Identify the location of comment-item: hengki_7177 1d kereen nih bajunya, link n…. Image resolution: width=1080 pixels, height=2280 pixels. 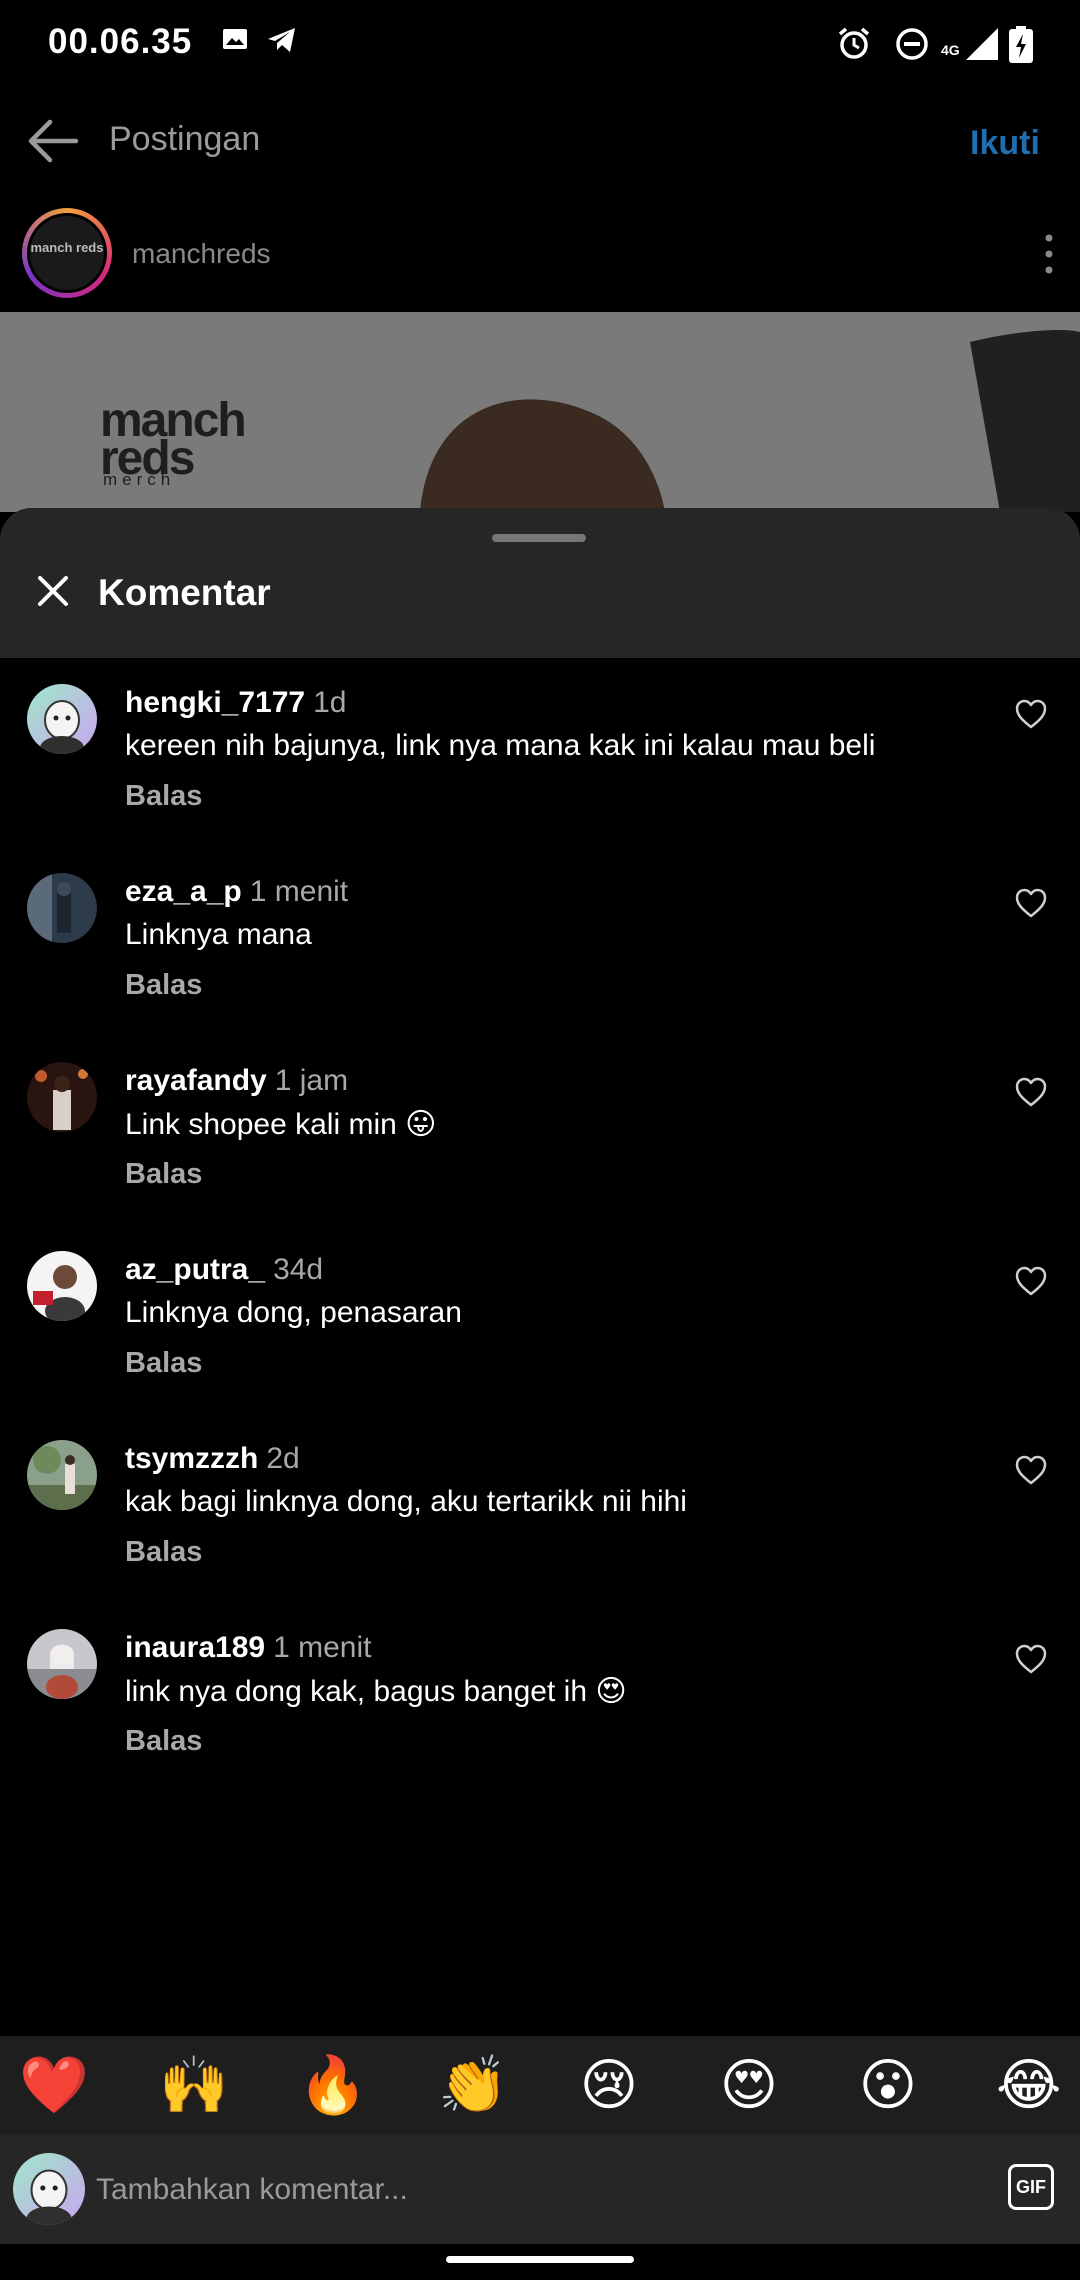
(540, 752).